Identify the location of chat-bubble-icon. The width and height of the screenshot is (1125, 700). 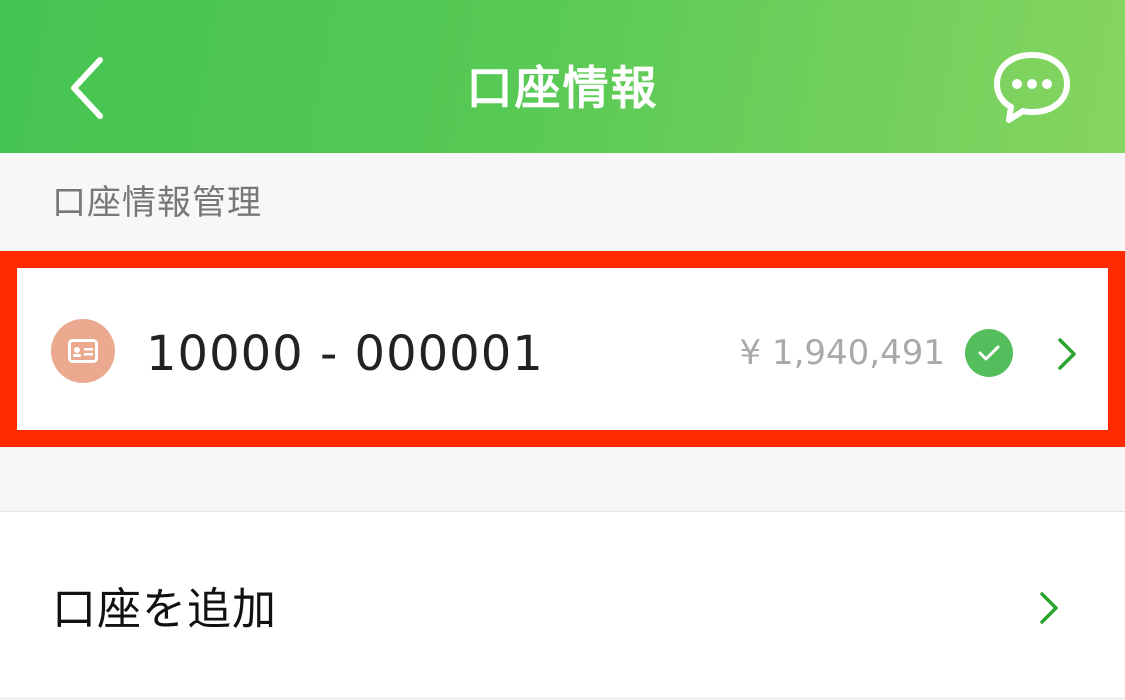
(1032, 87).